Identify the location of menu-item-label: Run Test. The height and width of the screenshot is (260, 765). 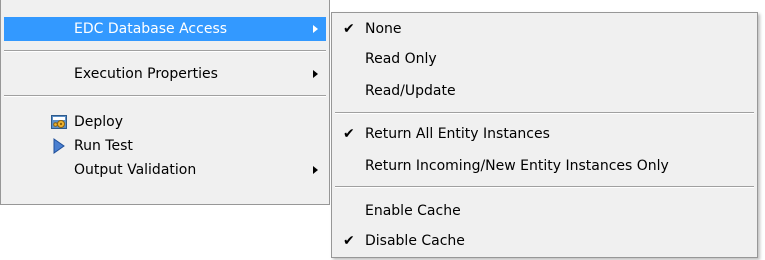
(103, 146).